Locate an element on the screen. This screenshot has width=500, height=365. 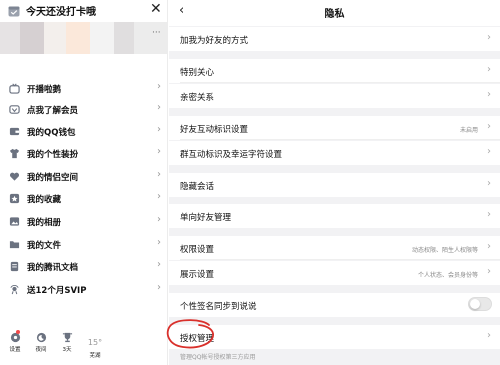
row-label: 隐藏会话 is located at coordinates (197, 187).